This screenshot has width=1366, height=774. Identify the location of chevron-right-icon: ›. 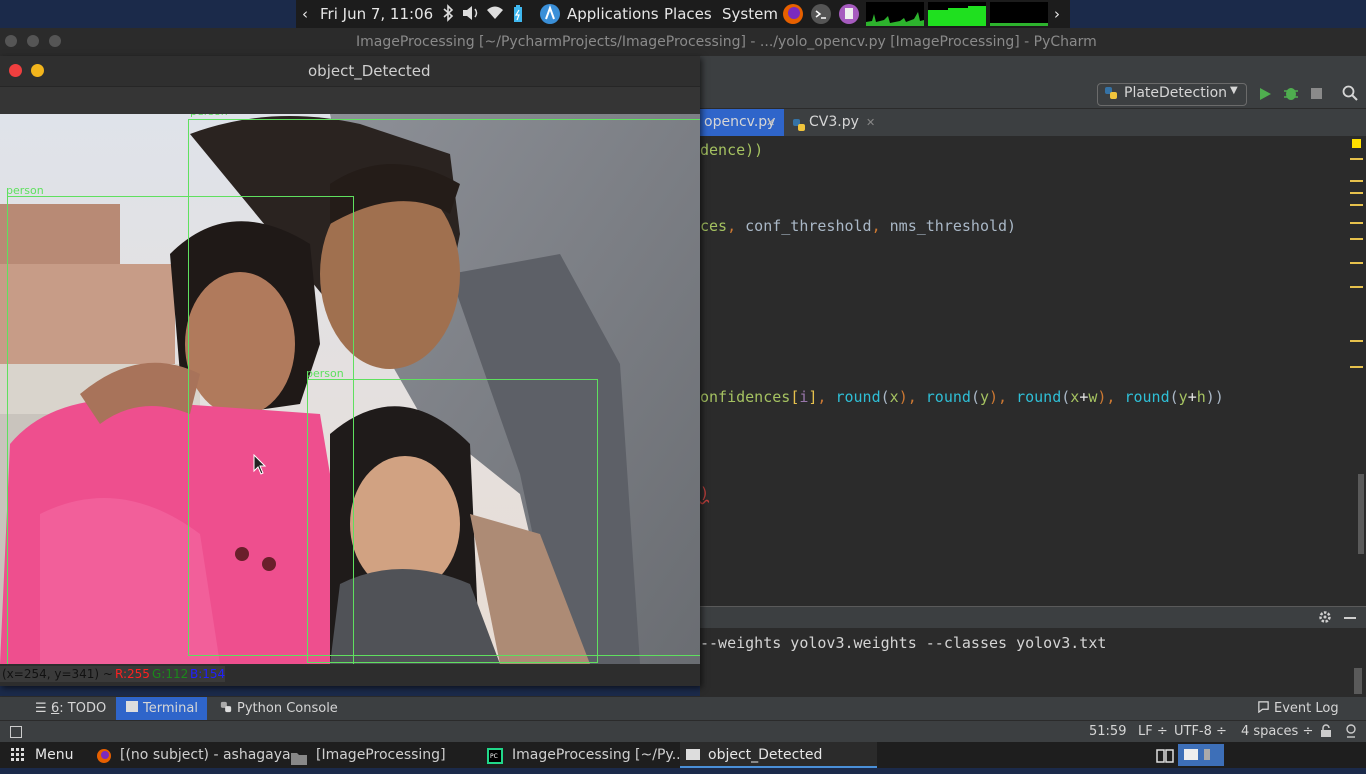
(1057, 14).